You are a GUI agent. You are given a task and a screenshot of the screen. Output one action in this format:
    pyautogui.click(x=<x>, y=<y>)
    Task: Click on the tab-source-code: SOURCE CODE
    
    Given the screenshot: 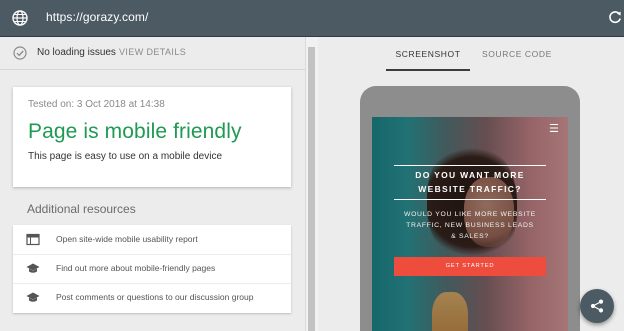 What is the action you would take?
    pyautogui.click(x=517, y=54)
    